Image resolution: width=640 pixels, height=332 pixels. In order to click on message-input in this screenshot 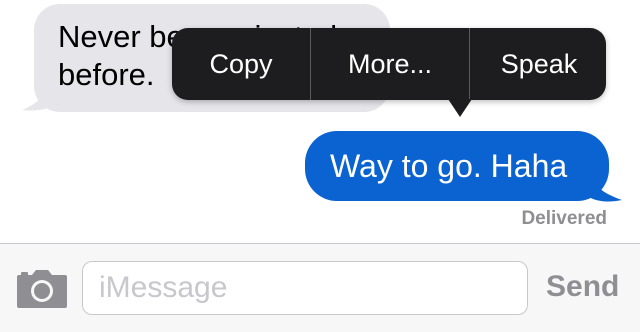, I will do `click(305, 288)`.